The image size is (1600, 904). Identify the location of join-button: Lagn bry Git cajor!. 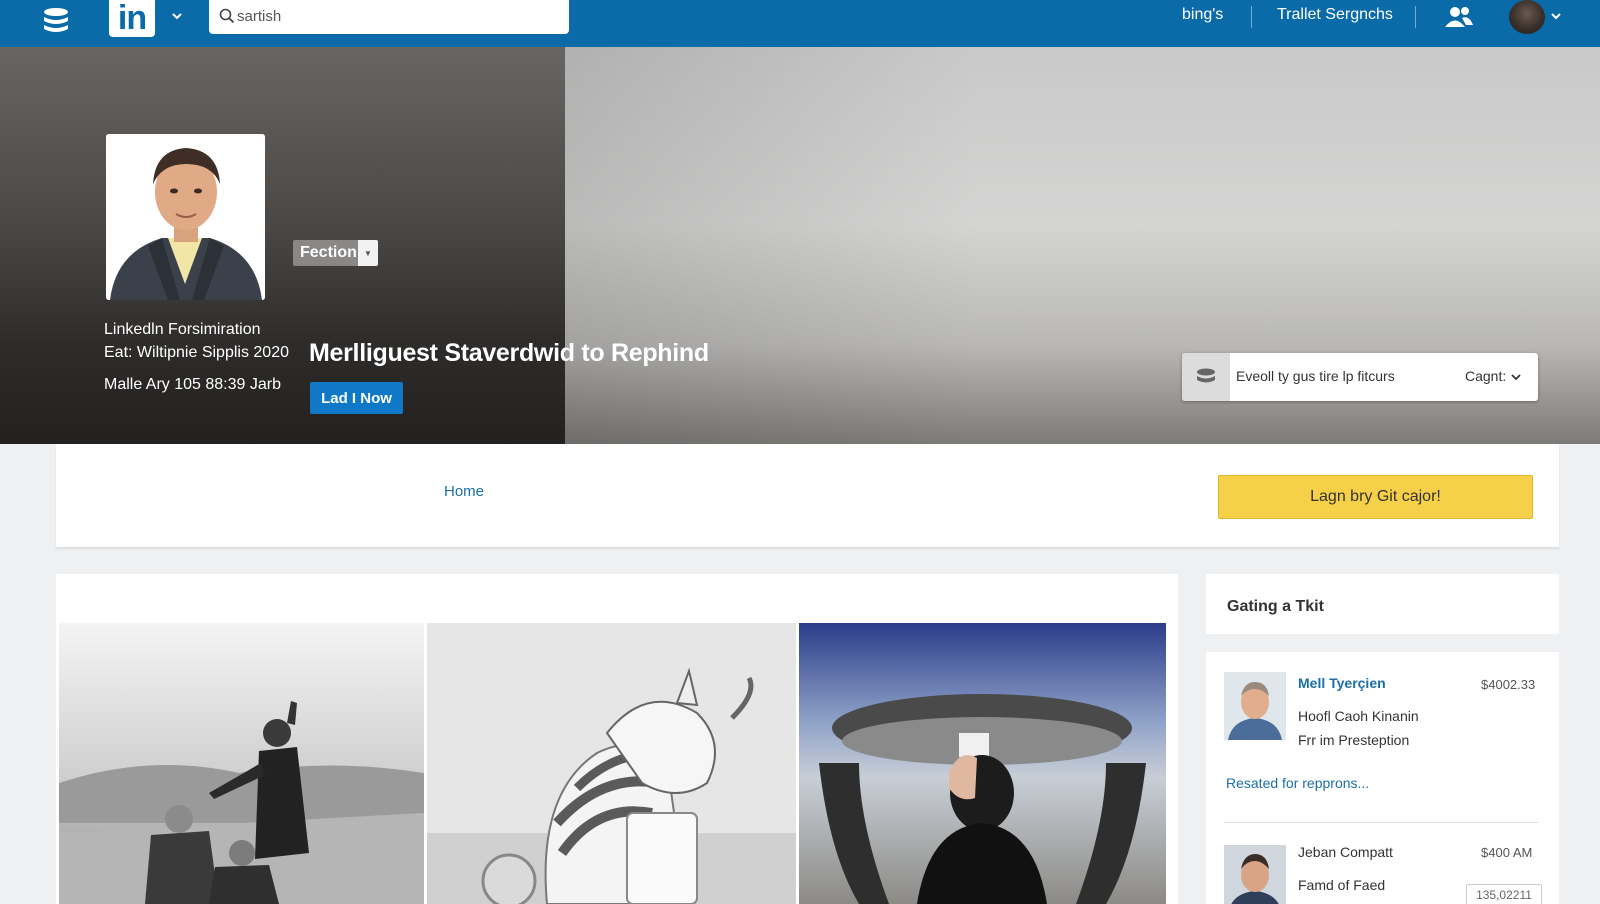
(1375, 497).